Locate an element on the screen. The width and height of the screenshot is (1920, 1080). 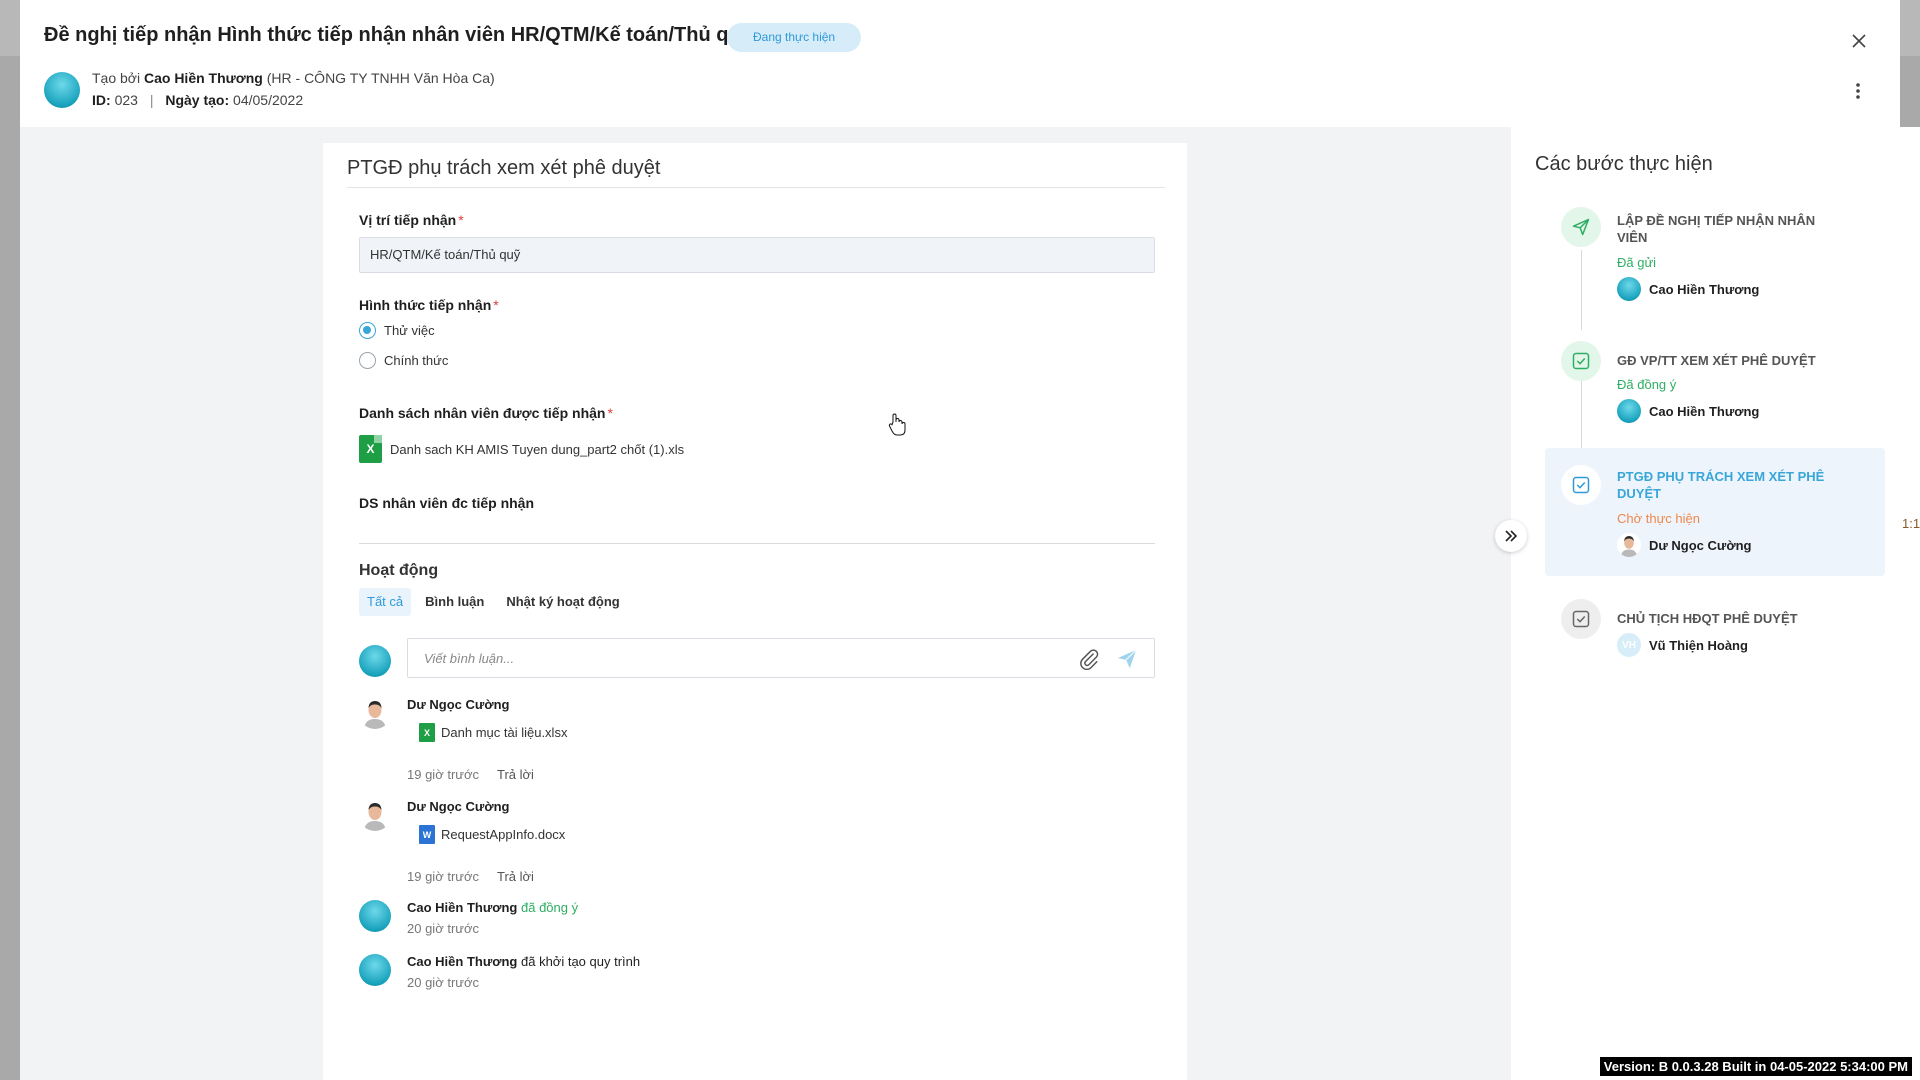
expand-panel-button is located at coordinates (1511, 536).